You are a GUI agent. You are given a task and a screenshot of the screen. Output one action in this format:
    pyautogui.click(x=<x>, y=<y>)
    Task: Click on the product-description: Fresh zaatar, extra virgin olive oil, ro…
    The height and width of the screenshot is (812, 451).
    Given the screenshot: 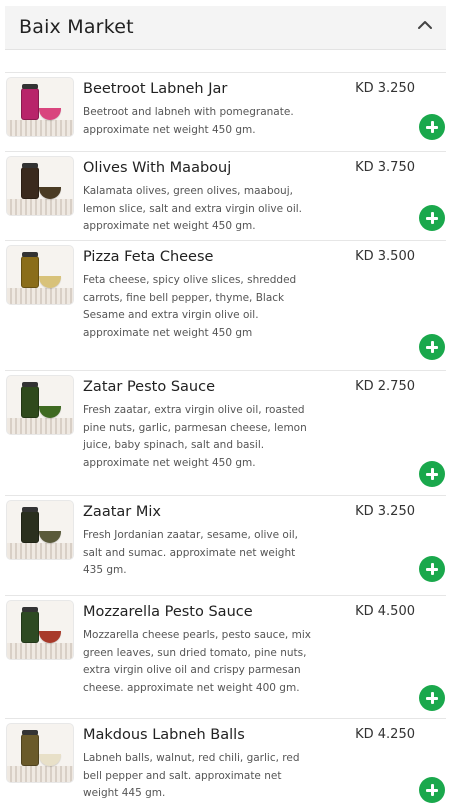 What is the action you would take?
    pyautogui.click(x=195, y=436)
    